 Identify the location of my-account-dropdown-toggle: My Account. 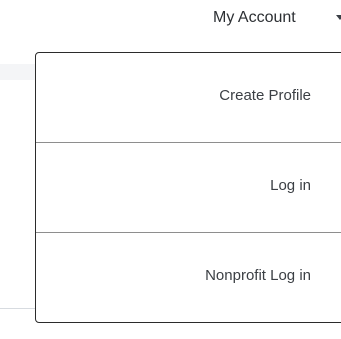
(265, 18).